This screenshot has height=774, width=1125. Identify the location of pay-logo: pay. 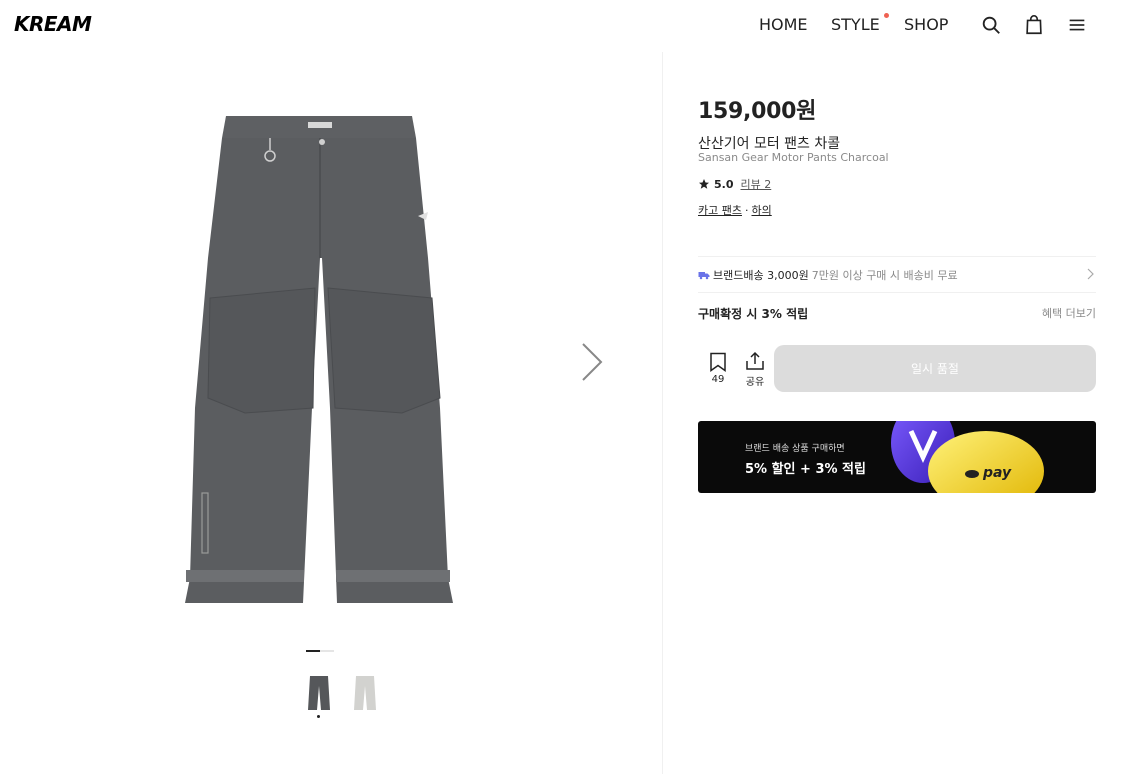
(997, 473).